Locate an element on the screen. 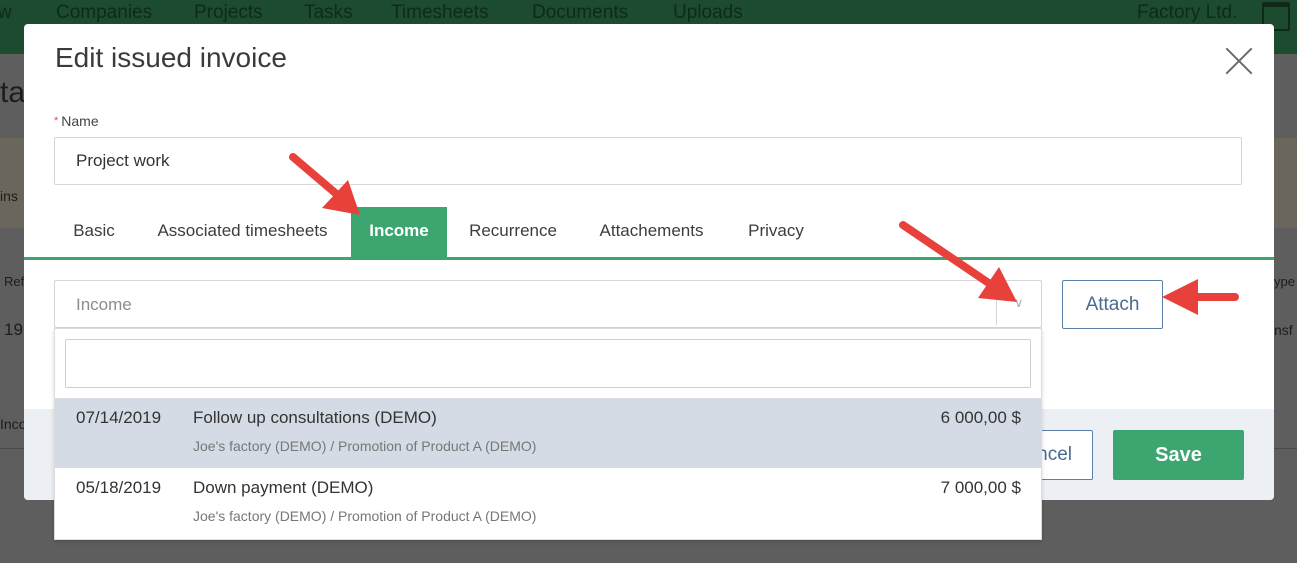 The height and width of the screenshot is (563, 1297). nav-item-uploads: Uploads is located at coordinates (708, 13).